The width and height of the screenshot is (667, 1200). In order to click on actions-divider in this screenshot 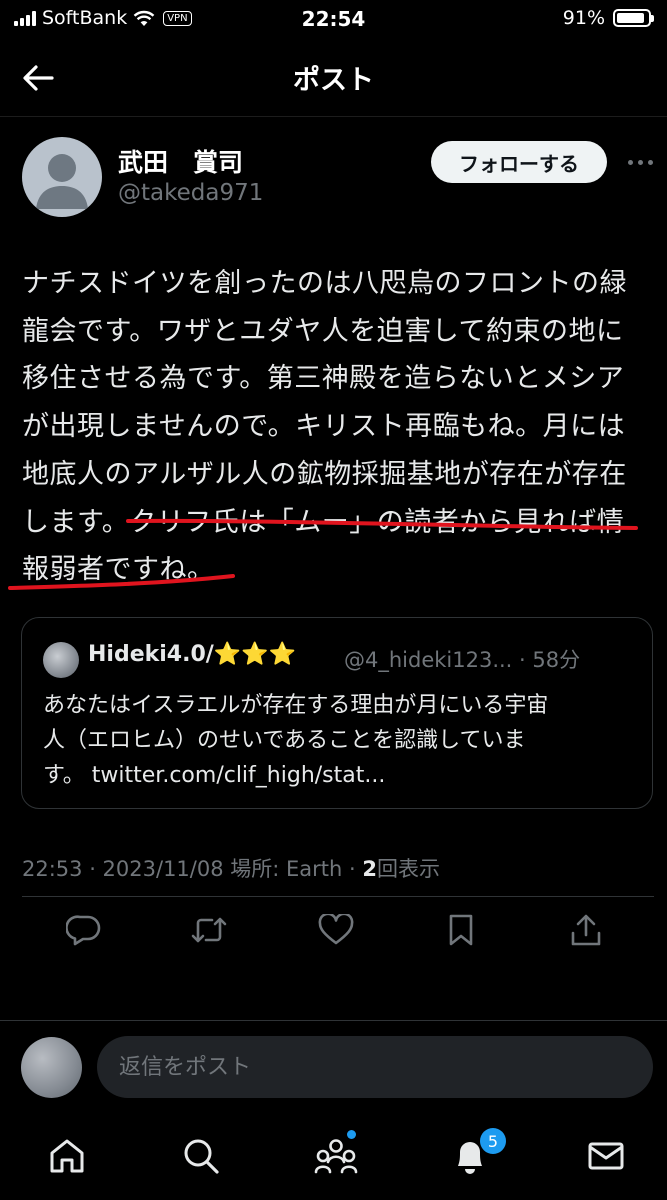, I will do `click(333, 1020)`.